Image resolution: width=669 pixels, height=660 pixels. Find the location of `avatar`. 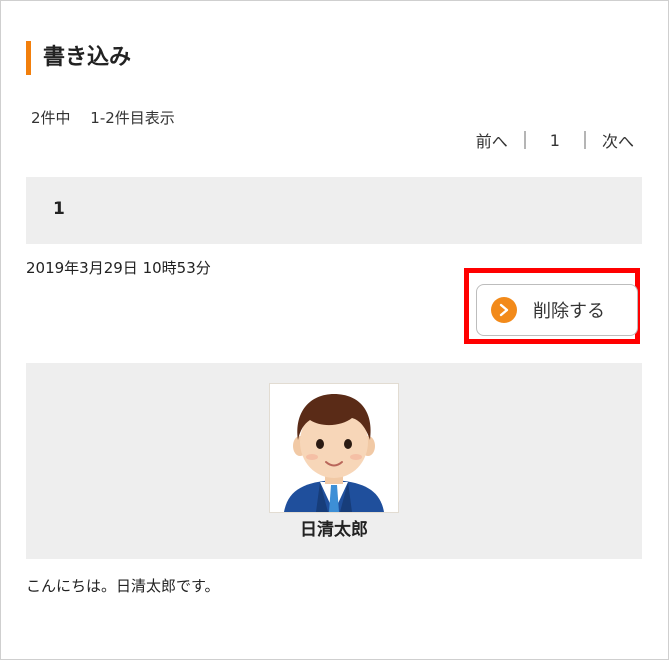

avatar is located at coordinates (334, 448).